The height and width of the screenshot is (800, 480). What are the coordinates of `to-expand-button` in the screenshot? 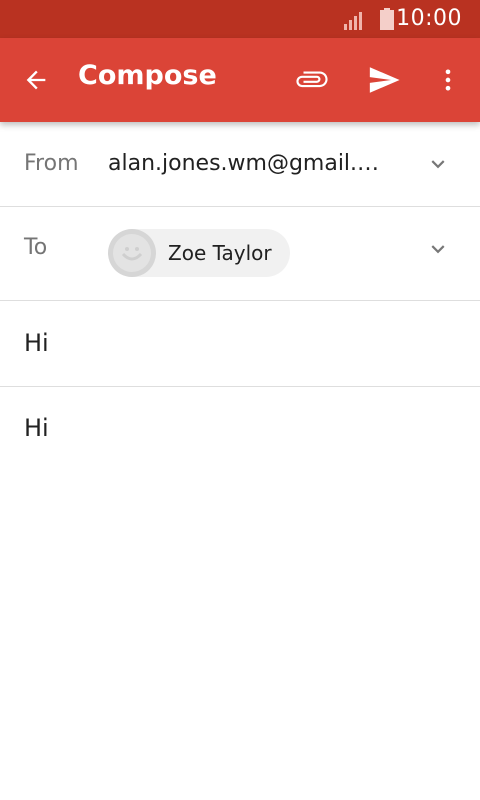 It's located at (438, 249).